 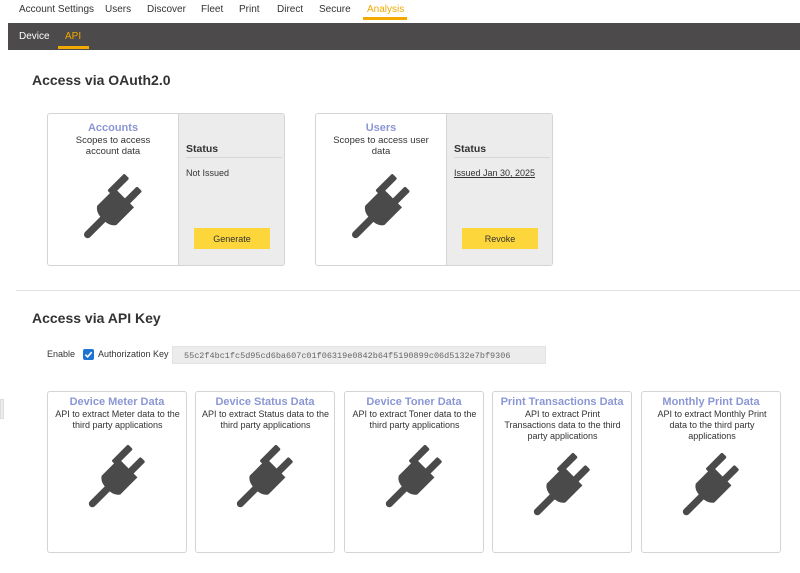 I want to click on active-subtab-indicator, so click(x=73, y=47).